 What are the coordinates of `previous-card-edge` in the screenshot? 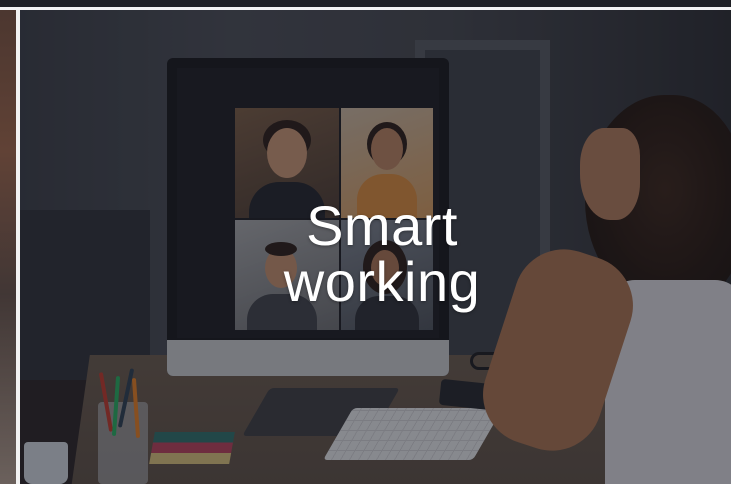 It's located at (8, 247).